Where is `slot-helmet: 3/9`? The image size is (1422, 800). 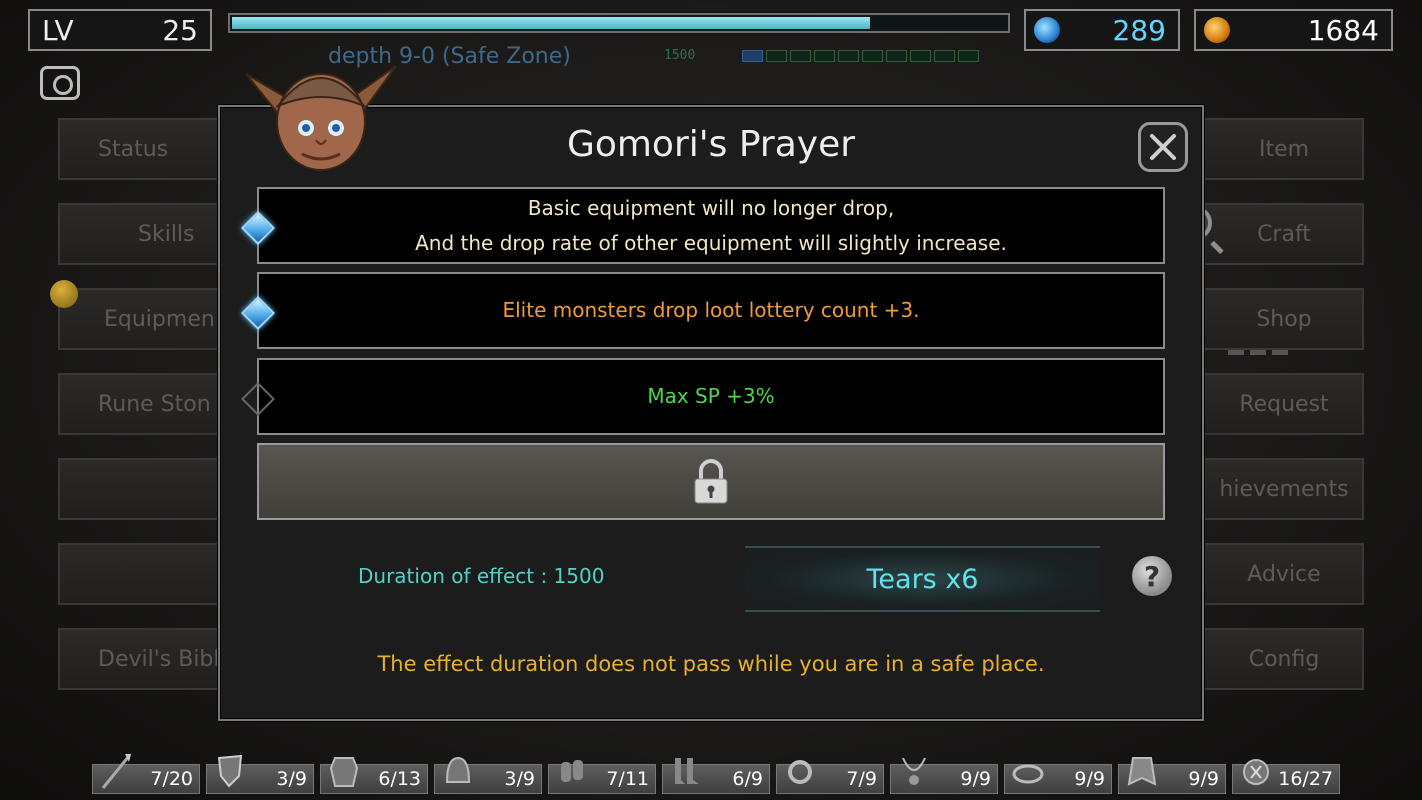 slot-helmet: 3/9 is located at coordinates (488, 775).